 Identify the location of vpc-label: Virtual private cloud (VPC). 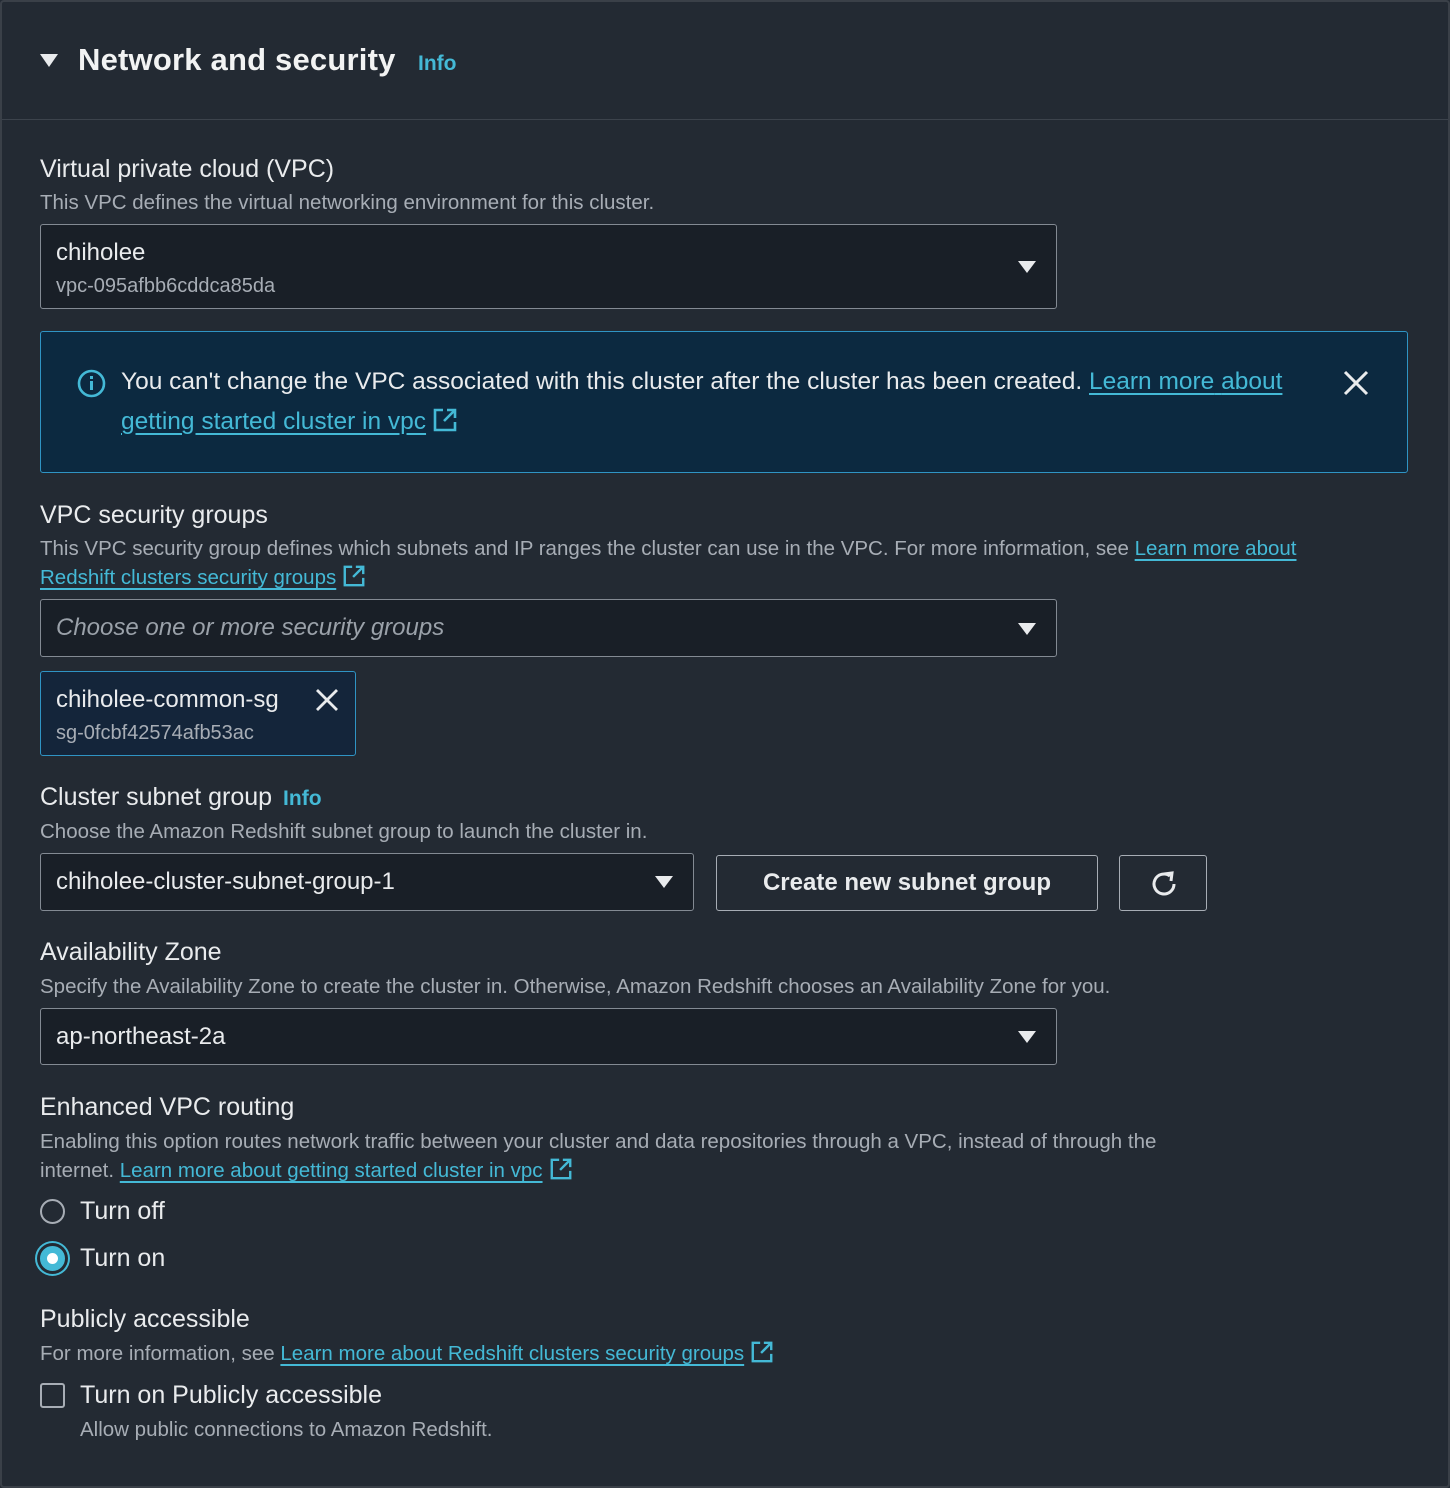
(187, 169).